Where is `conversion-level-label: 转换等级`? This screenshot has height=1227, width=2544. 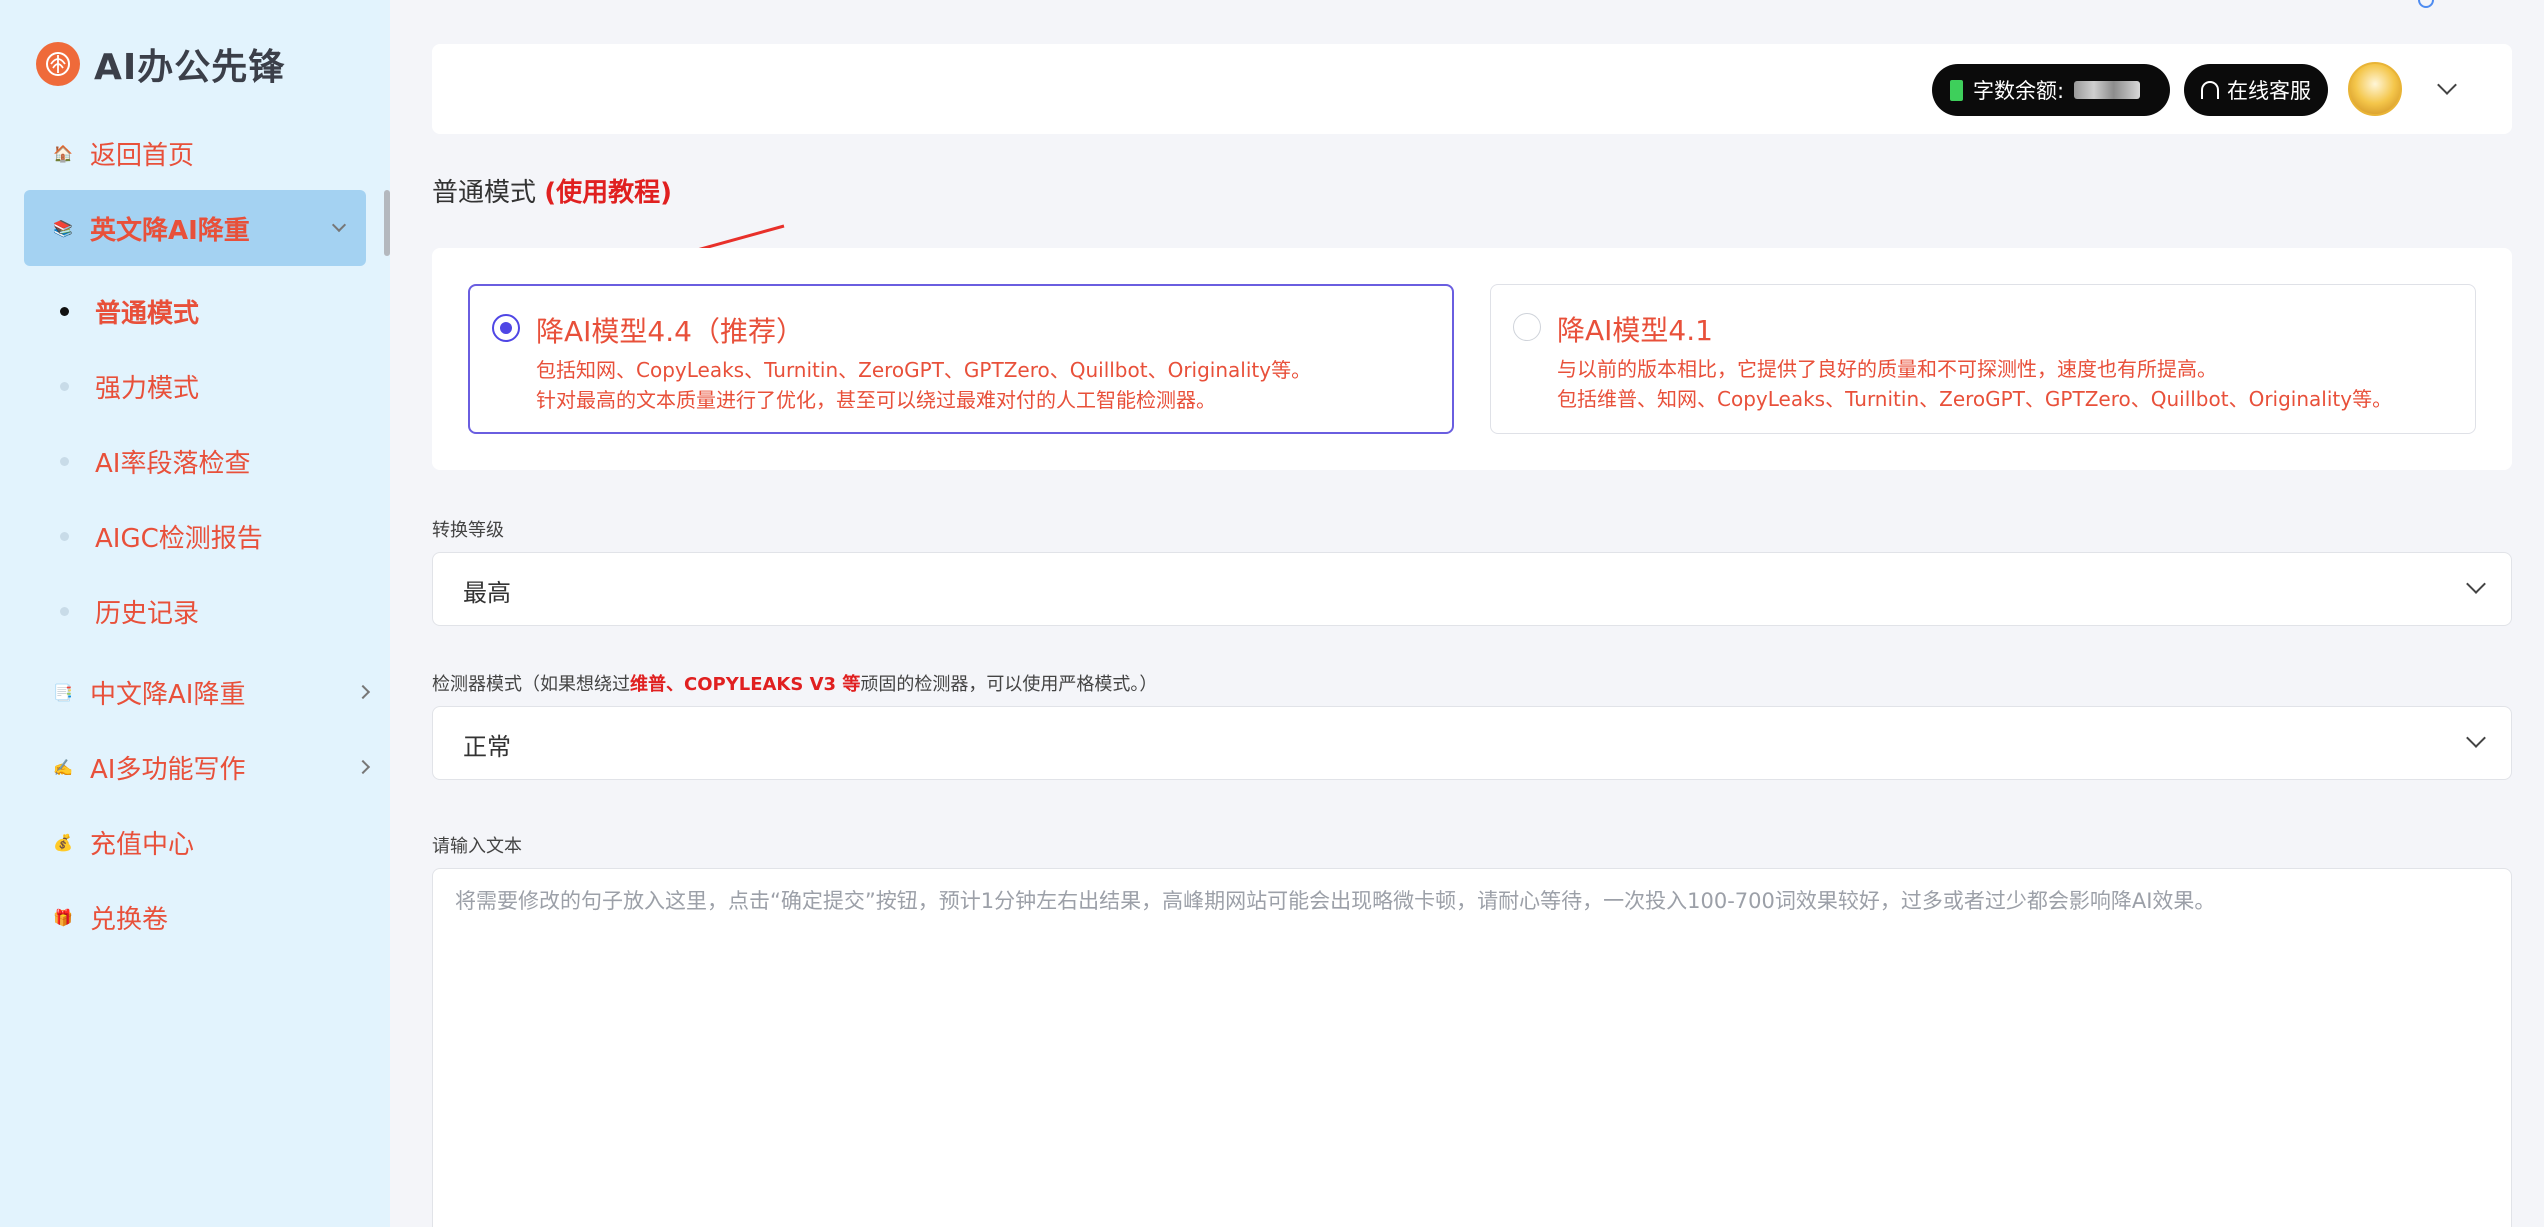 conversion-level-label: 转换等级 is located at coordinates (468, 530).